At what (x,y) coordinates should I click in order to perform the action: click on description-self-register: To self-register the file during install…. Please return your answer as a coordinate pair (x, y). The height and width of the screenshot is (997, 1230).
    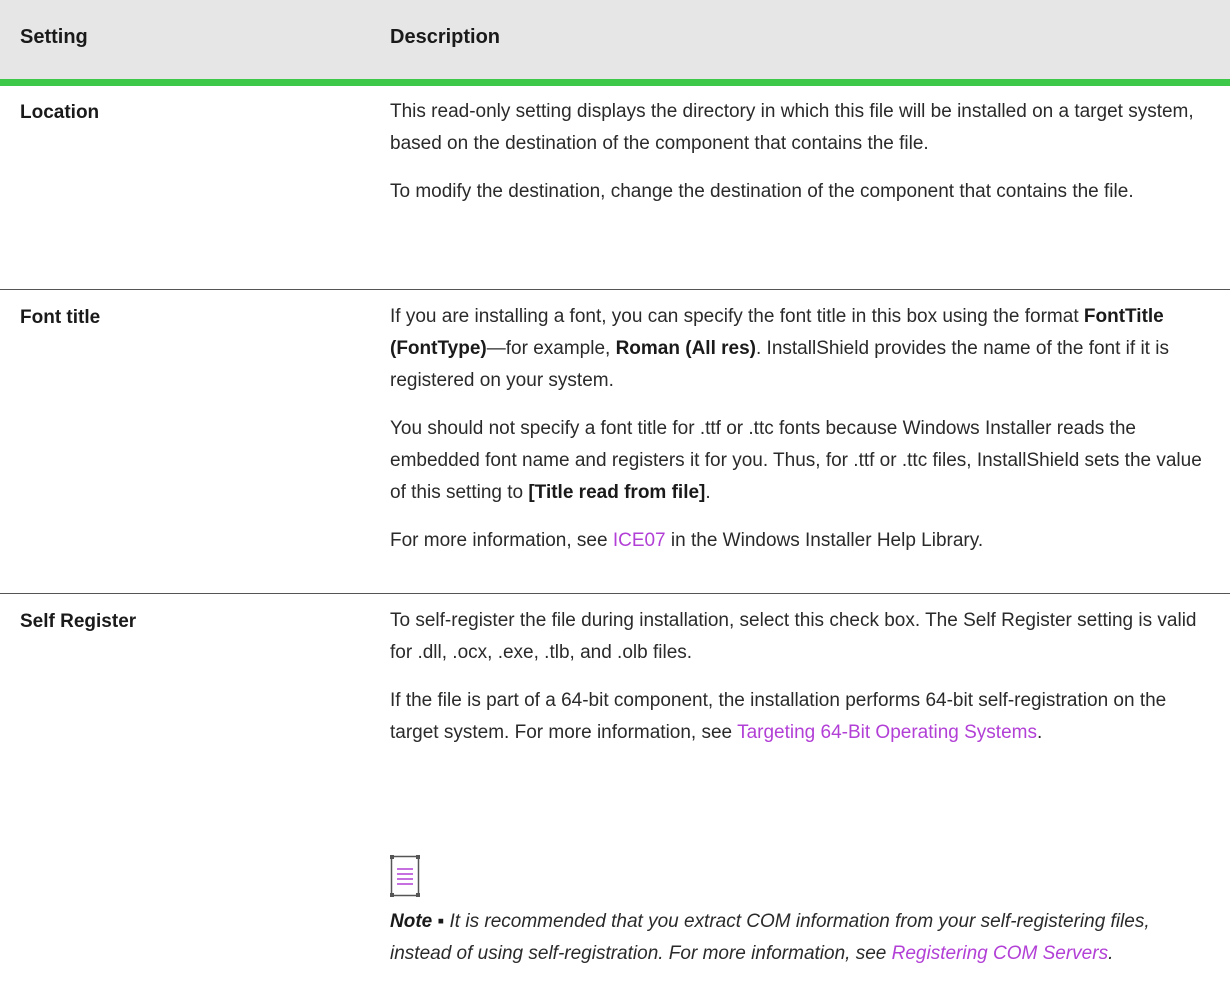
    Looking at the image, I should click on (796, 677).